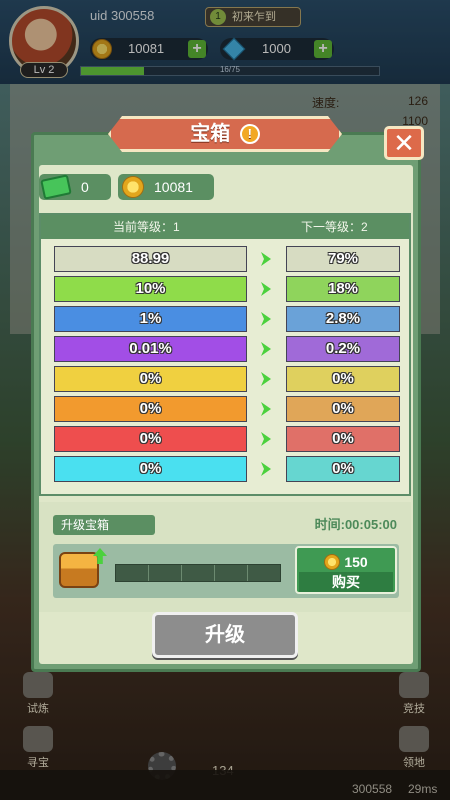 This screenshot has width=450, height=800. What do you see at coordinates (343, 259) in the screenshot?
I see `next-rate-bar: 79%` at bounding box center [343, 259].